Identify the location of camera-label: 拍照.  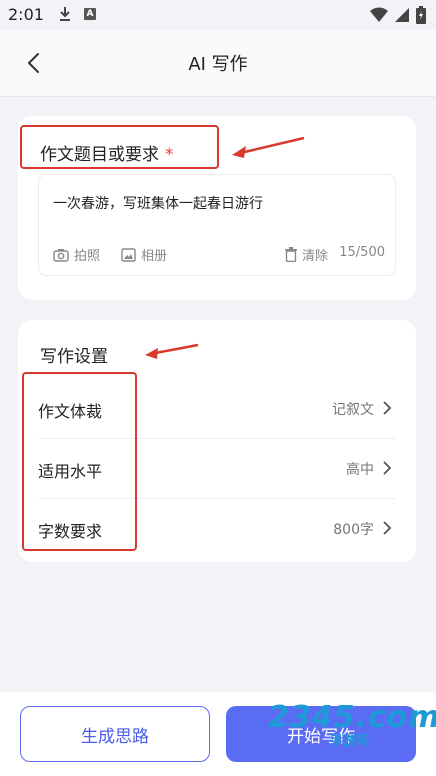
(87, 256).